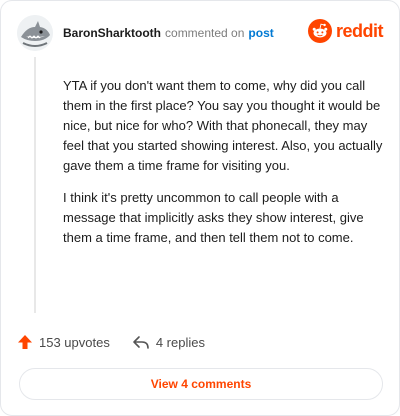 The image size is (400, 416). What do you see at coordinates (35, 185) in the screenshot?
I see `thread-line` at bounding box center [35, 185].